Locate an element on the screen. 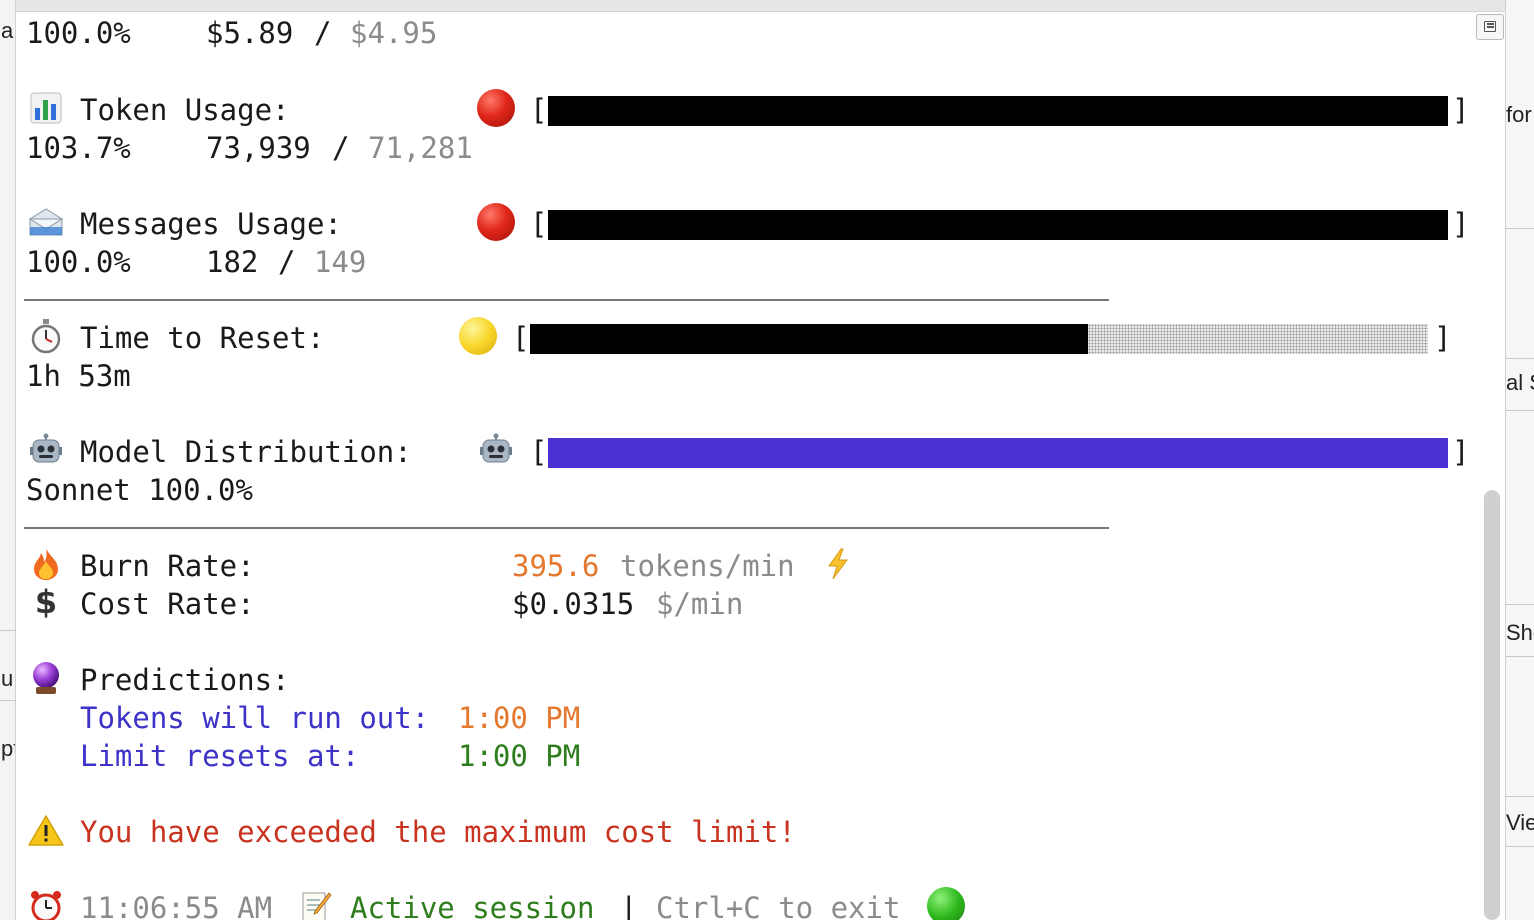  burn-rate-value: 395.6 is located at coordinates (556, 566).